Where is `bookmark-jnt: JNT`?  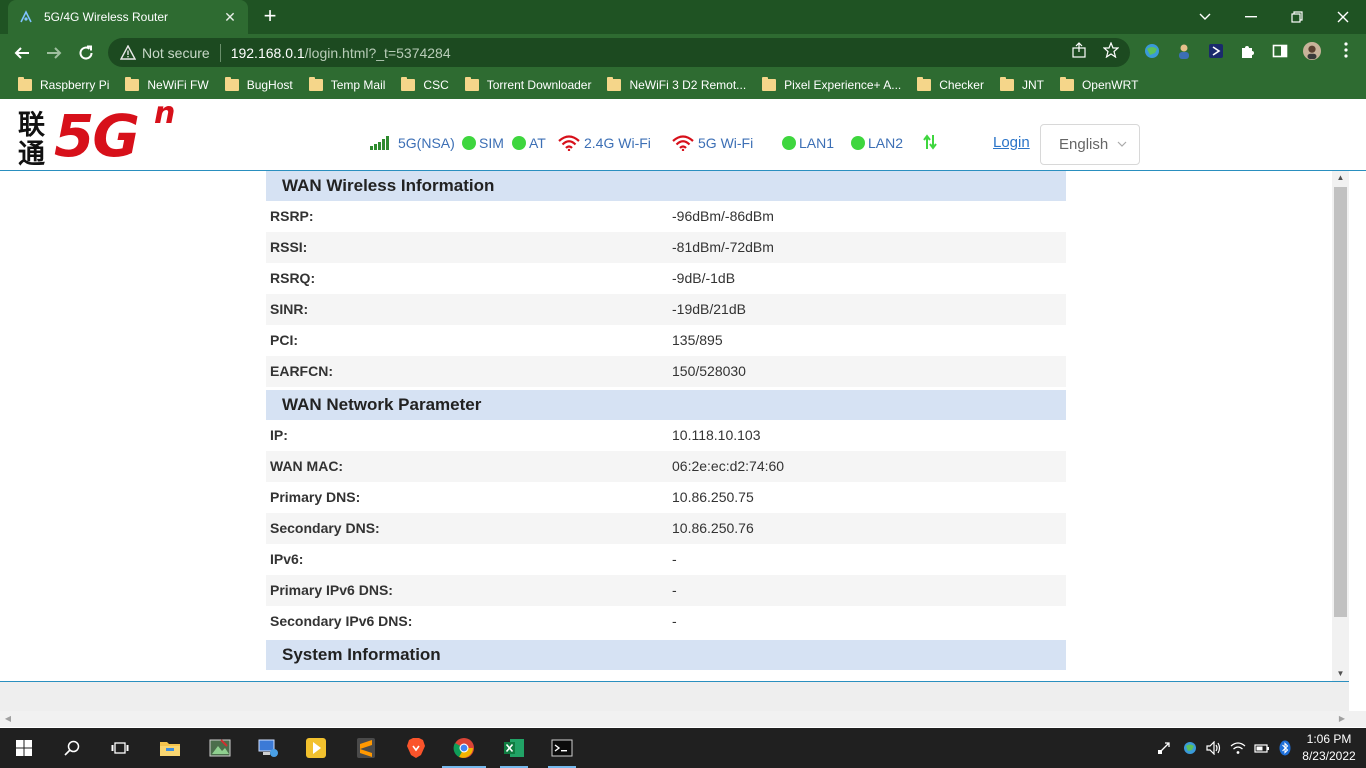 bookmark-jnt: JNT is located at coordinates (1021, 84).